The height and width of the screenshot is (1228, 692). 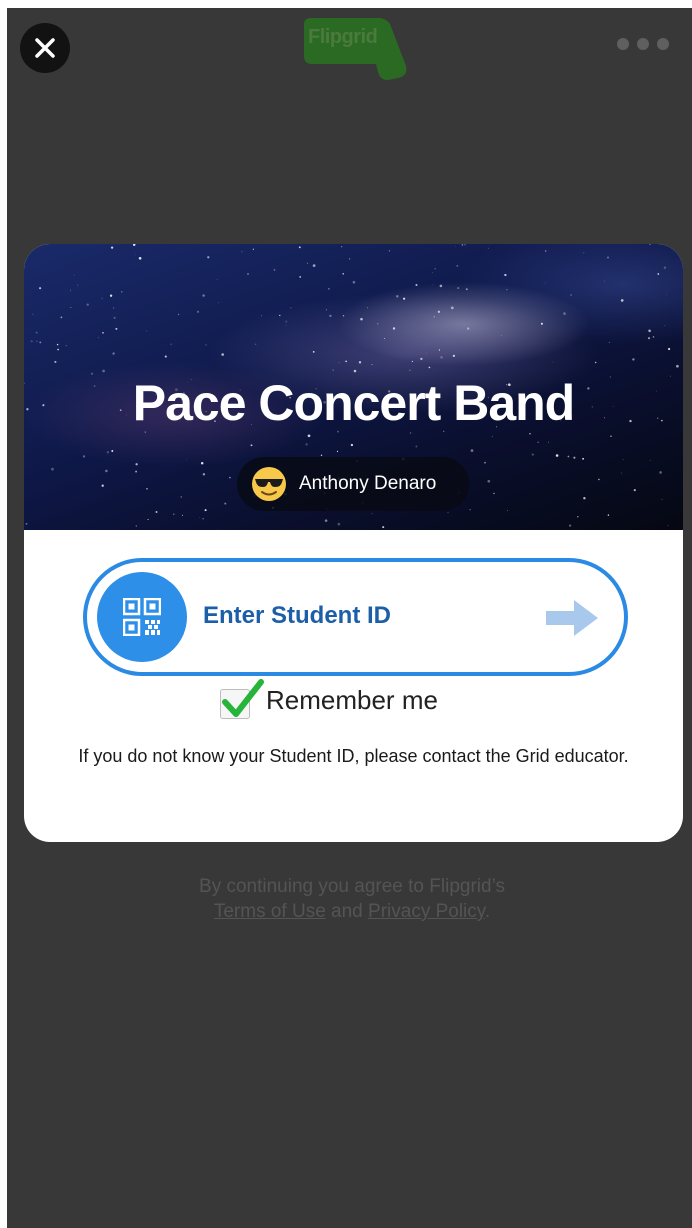 I want to click on privacy-policy-link: Privacy Policy, so click(x=426, y=911).